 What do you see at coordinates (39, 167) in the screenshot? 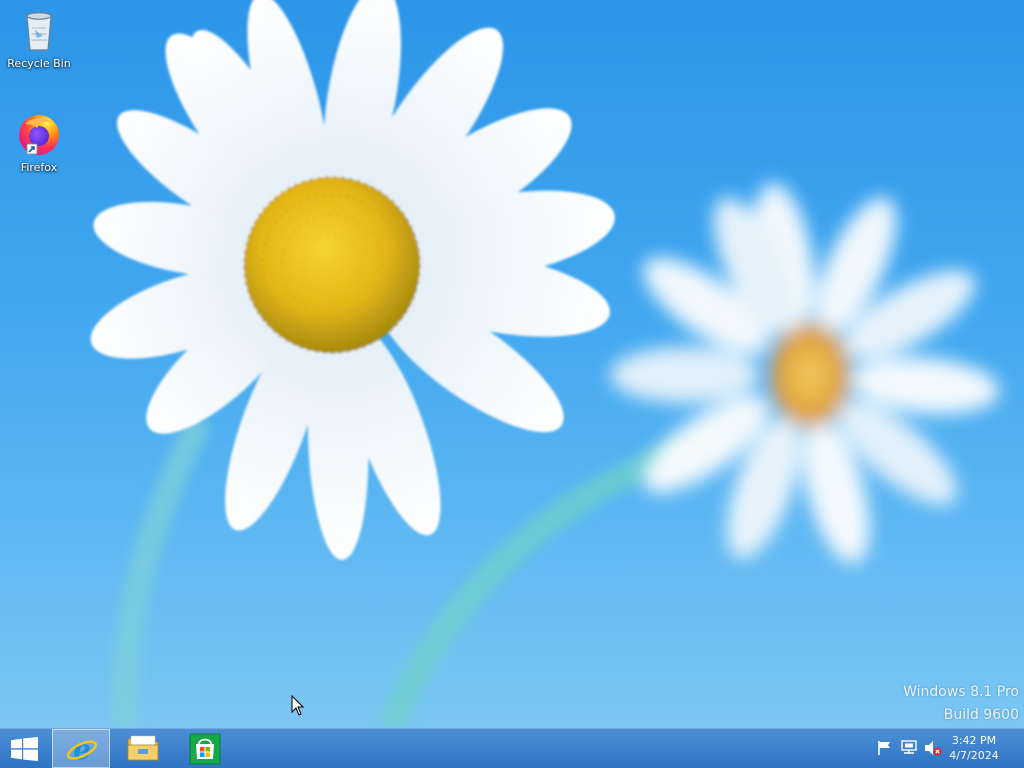
I see `desktop-icon-label: Firefox` at bounding box center [39, 167].